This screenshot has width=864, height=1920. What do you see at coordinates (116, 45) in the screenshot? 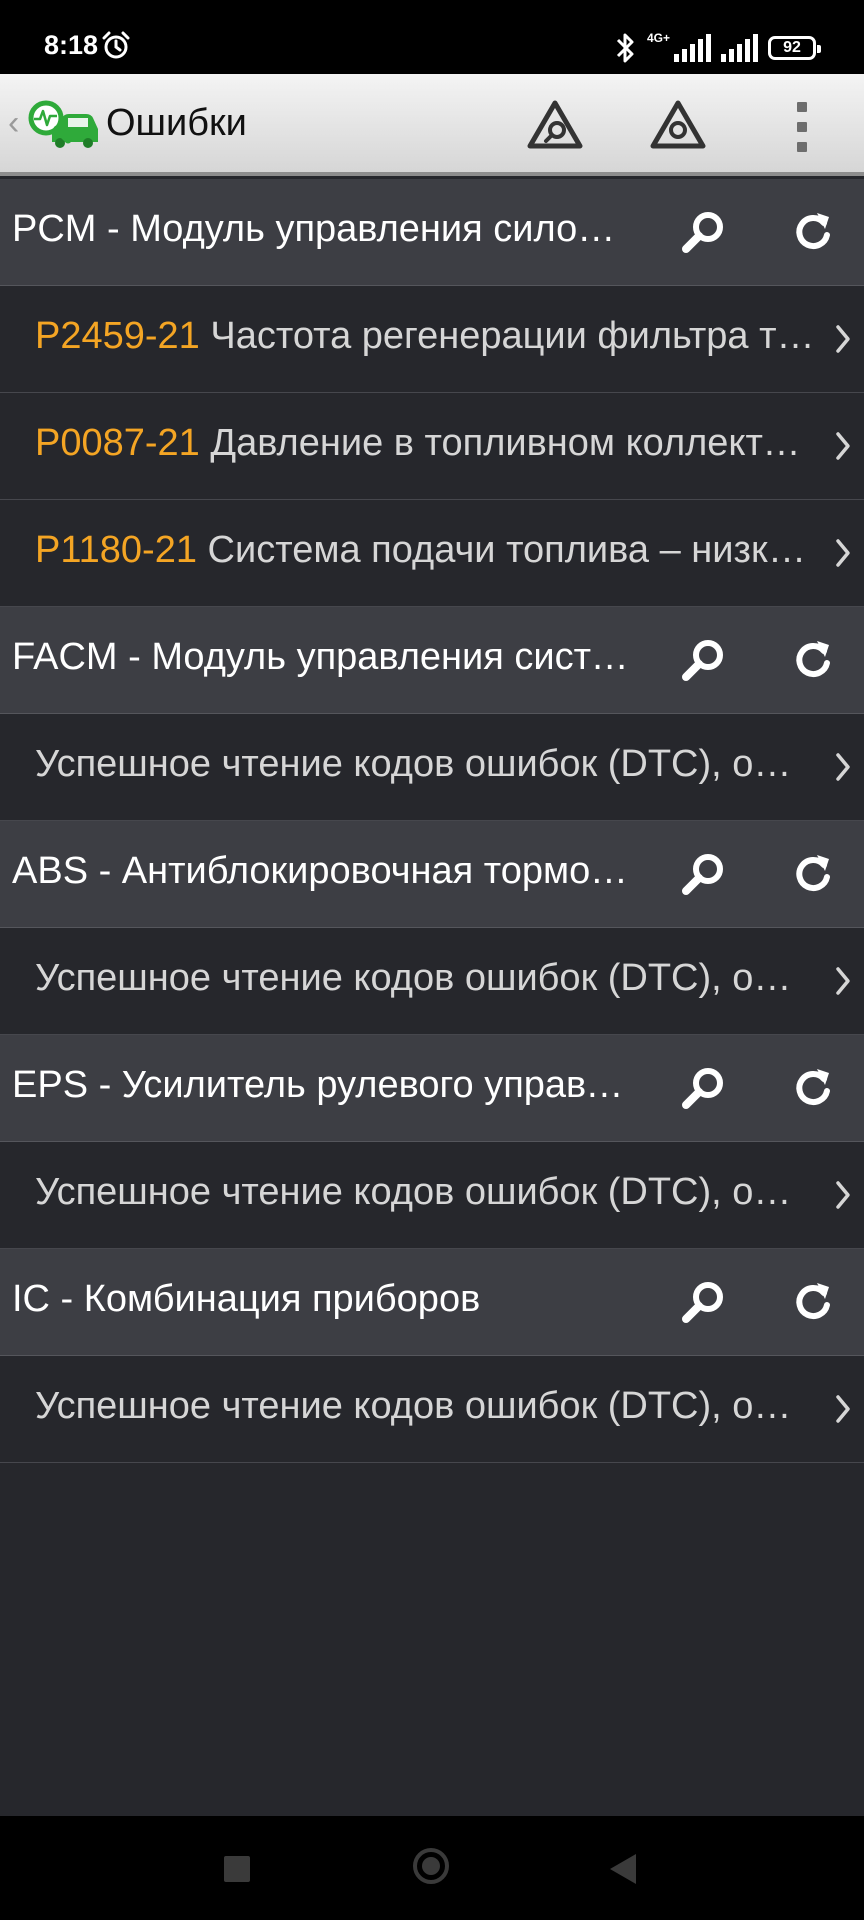
I see `alarm-icon` at bounding box center [116, 45].